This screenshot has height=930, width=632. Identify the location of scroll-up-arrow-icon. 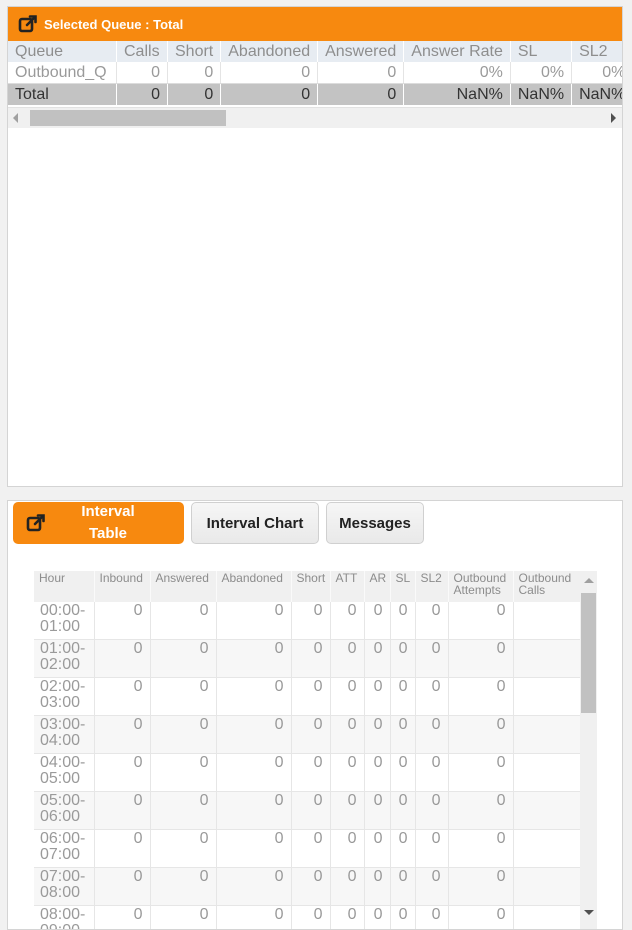
(589, 580).